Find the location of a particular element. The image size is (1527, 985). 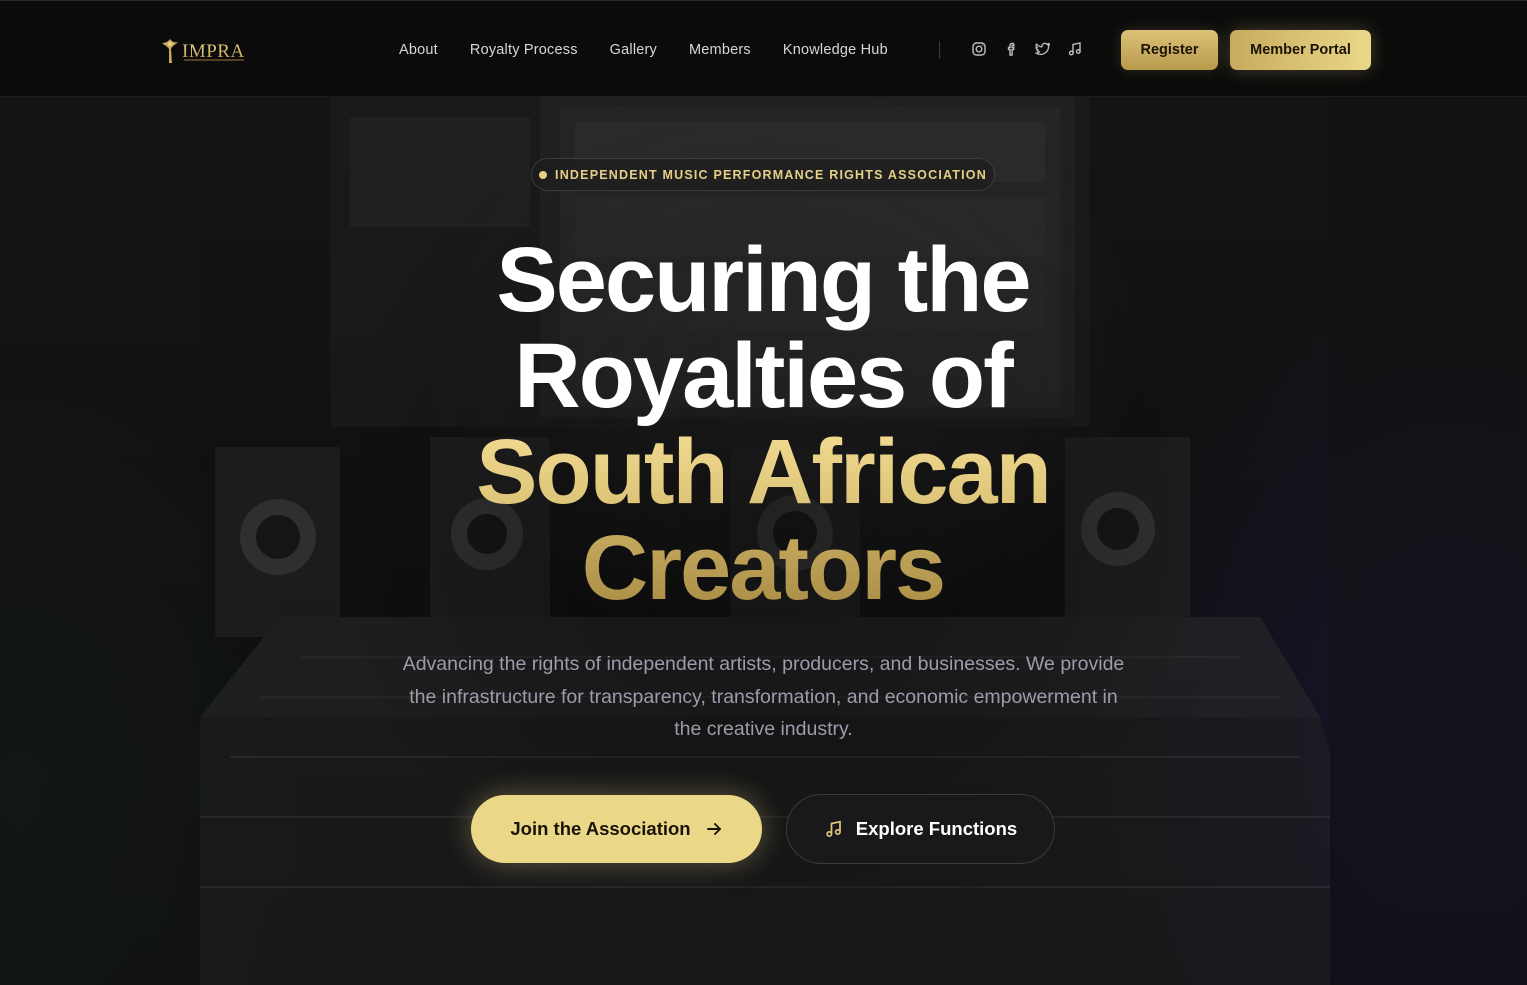

arrow-right-icon is located at coordinates (713, 829).